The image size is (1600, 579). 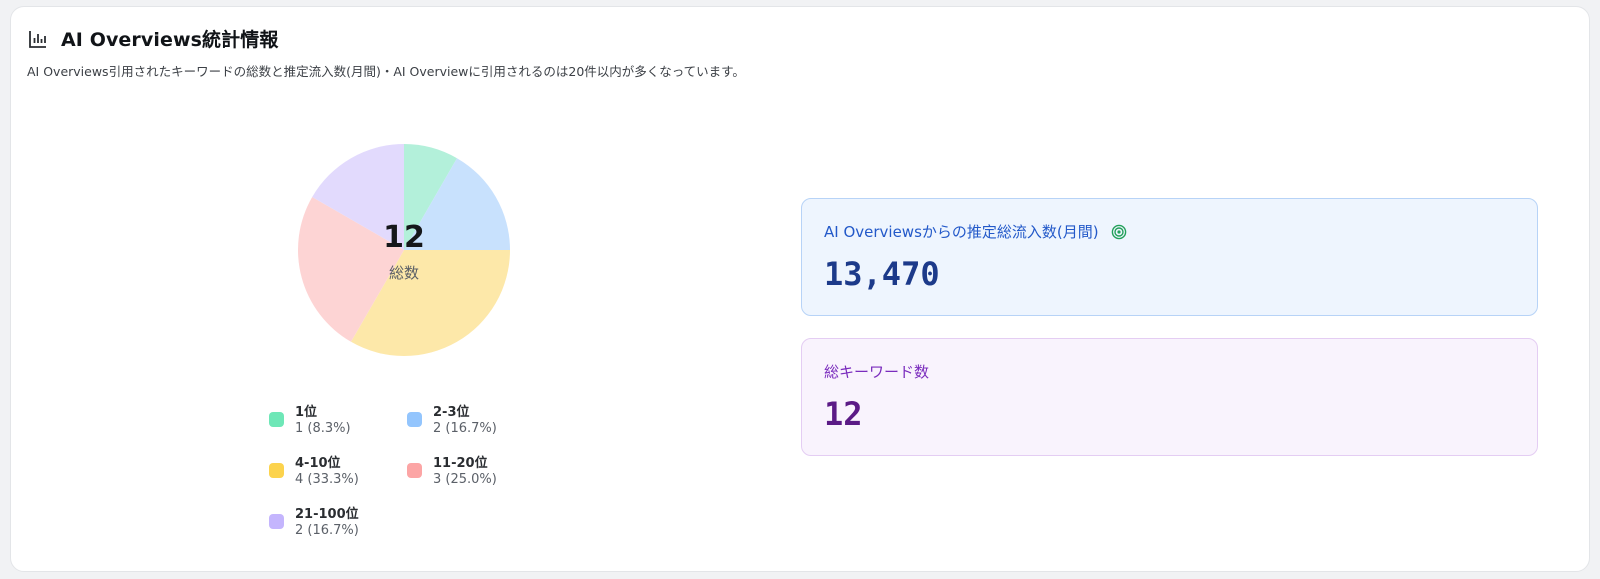 I want to click on card-header: AI Overviews統計情報, so click(x=152, y=38).